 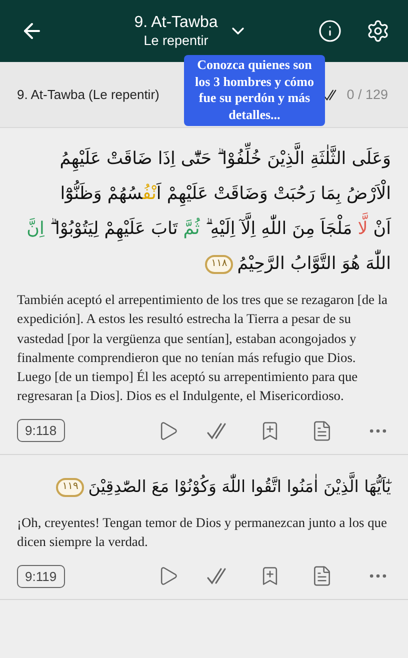 I want to click on arabic-verse-line: اَنْ لَّا مَلْجَاَ مِنَ اللّٰهِ اِلَّآ اِلَيْهِ ۗ ثُمَّ تَابَ عَلَيْهِمْ لِيَتُوْبُوْا ۗ اِنَّ, so click(x=204, y=229).